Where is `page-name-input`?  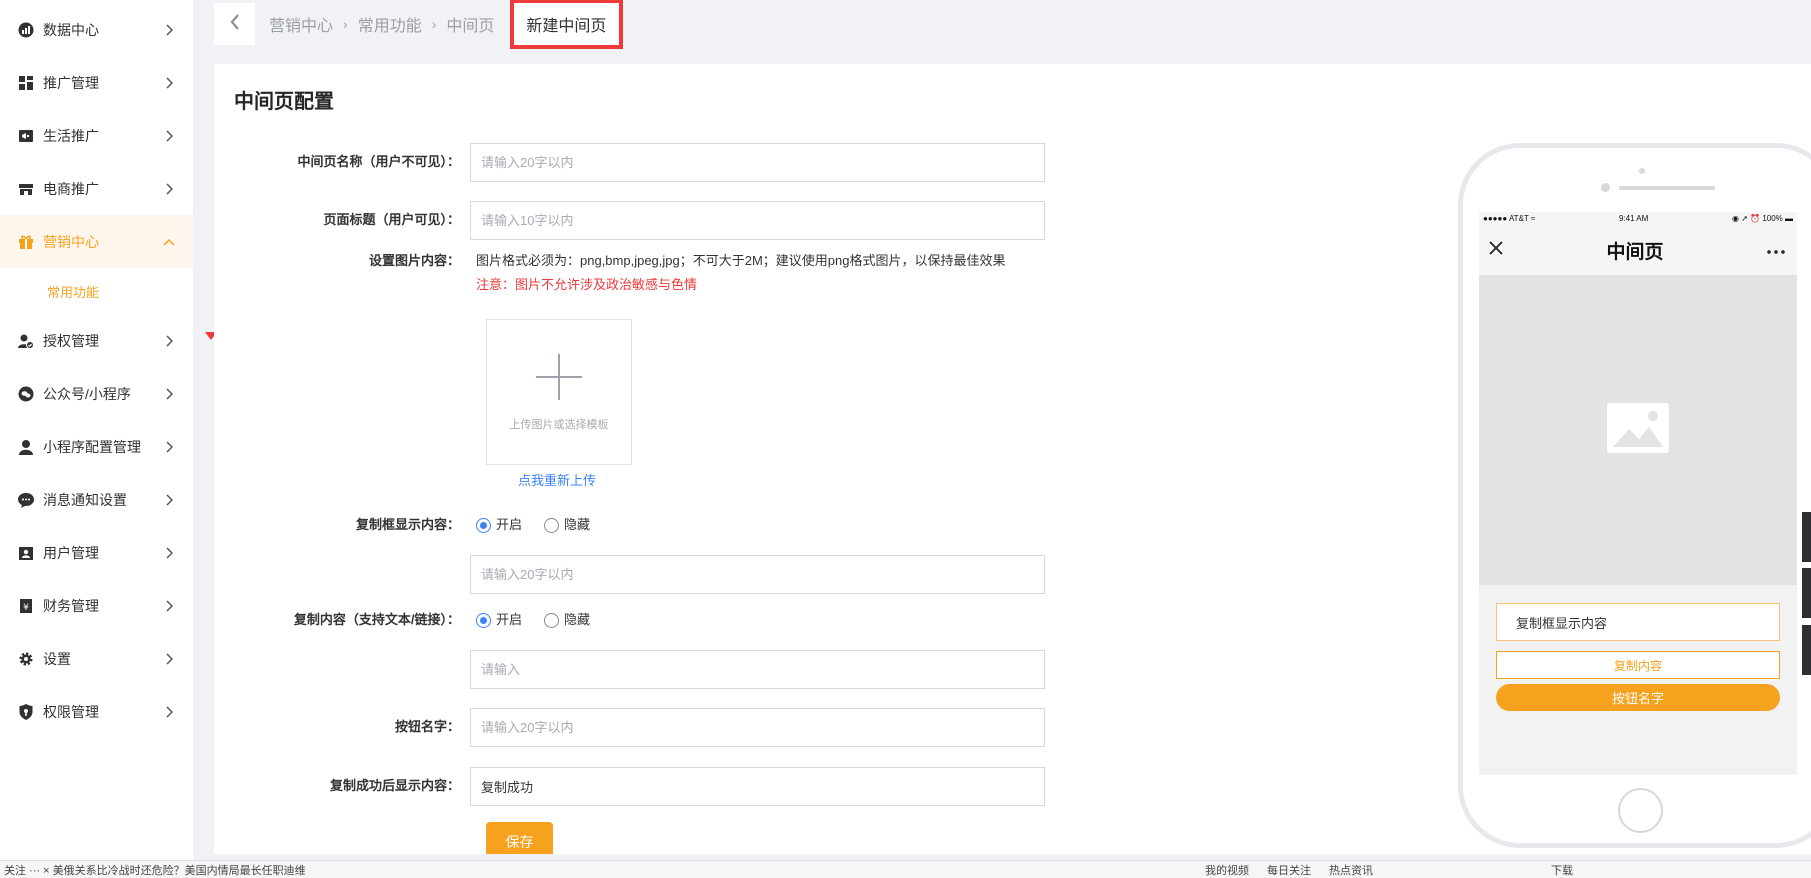
page-name-input is located at coordinates (757, 162).